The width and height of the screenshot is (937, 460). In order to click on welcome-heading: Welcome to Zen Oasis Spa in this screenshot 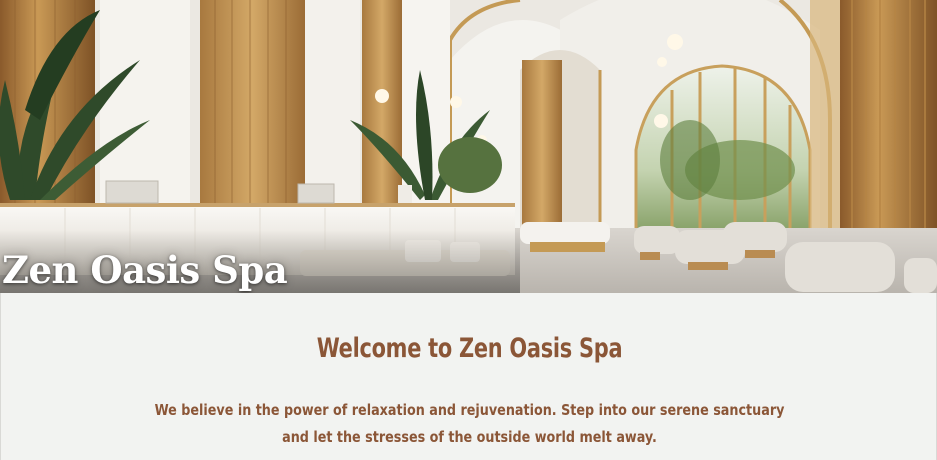, I will do `click(469, 348)`.